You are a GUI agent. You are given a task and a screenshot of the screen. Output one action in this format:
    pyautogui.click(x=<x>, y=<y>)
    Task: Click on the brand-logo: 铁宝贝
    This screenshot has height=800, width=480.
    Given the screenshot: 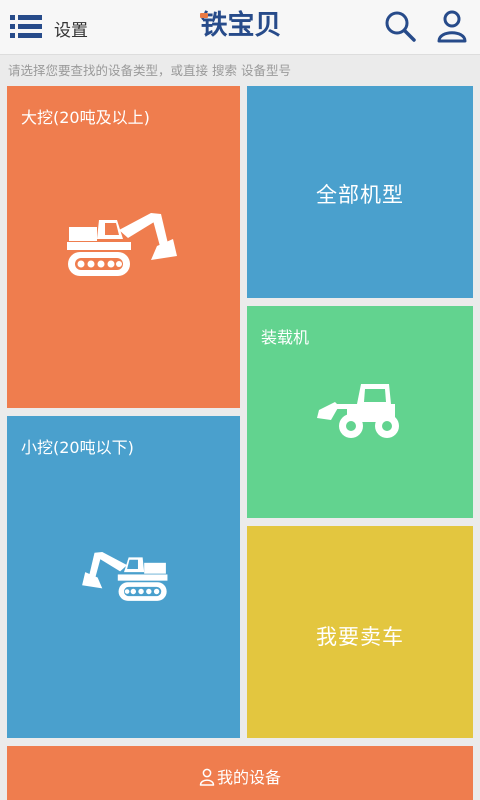 What is the action you would take?
    pyautogui.click(x=241, y=26)
    